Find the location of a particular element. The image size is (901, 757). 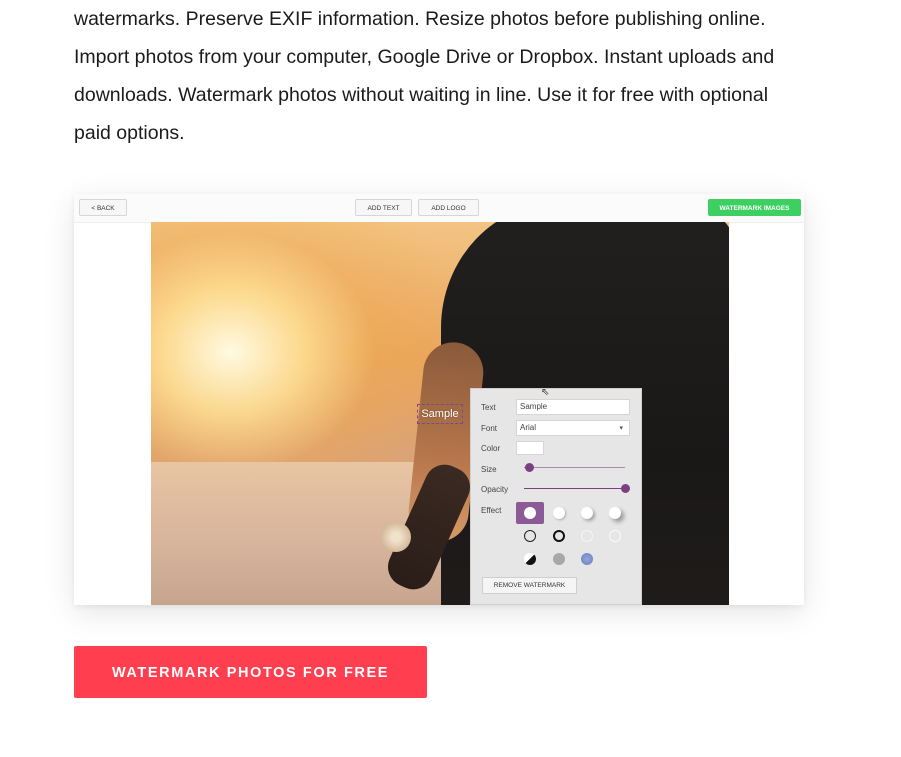

watermark-photos-cta-button: WATERMARK PHOTOS FOR FREE is located at coordinates (250, 672).